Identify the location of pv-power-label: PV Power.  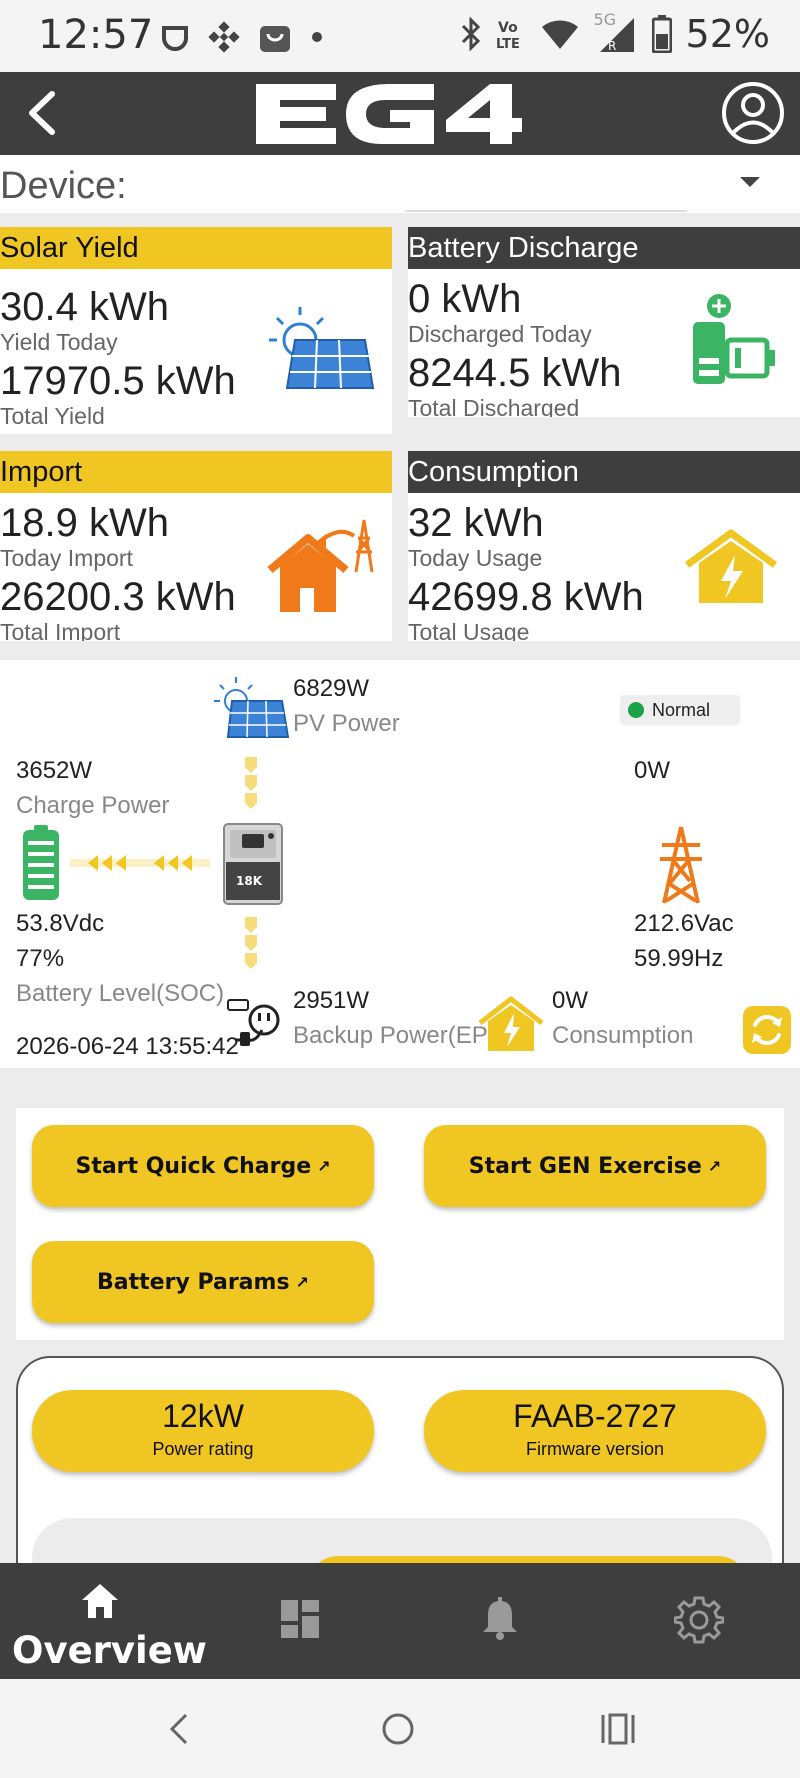
(346, 723).